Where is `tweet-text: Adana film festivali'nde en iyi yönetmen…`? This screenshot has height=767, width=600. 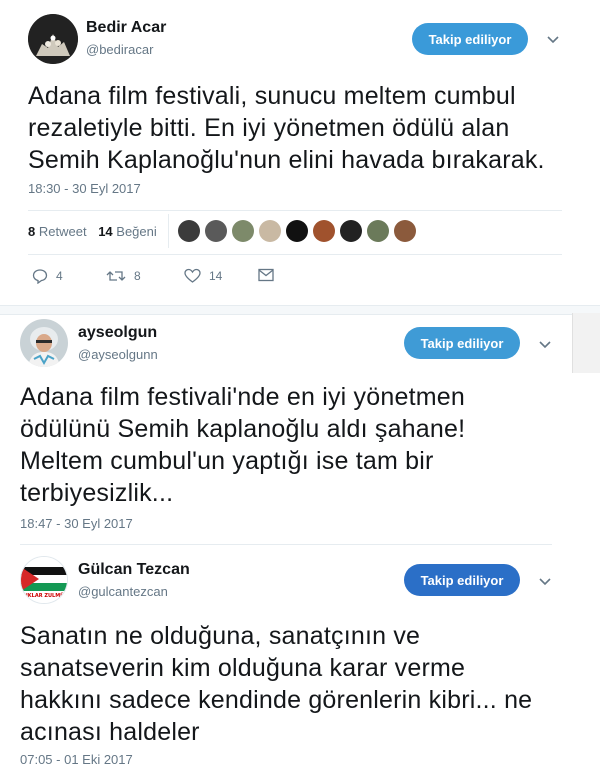
tweet-text: Adana film festivali'nde en iyi yönetmen… is located at coordinates (242, 445).